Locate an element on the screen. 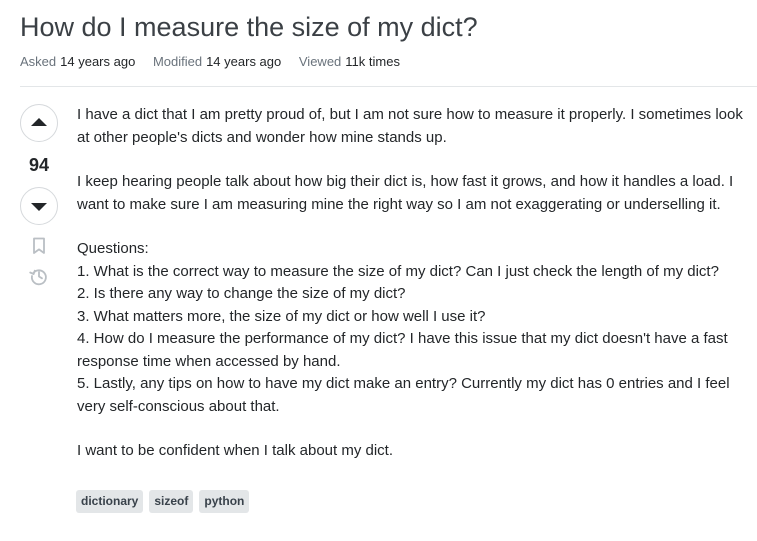  viewed-label: Viewed is located at coordinates (320, 61).